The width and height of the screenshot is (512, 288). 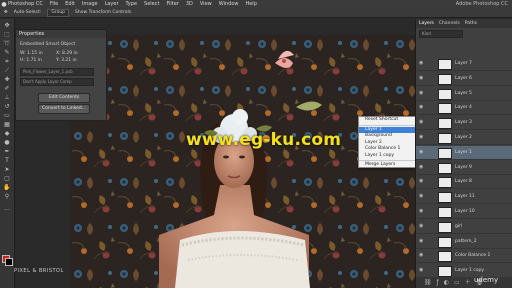 I want to click on menu-app-name: Photoshop CC, so click(x=25, y=4).